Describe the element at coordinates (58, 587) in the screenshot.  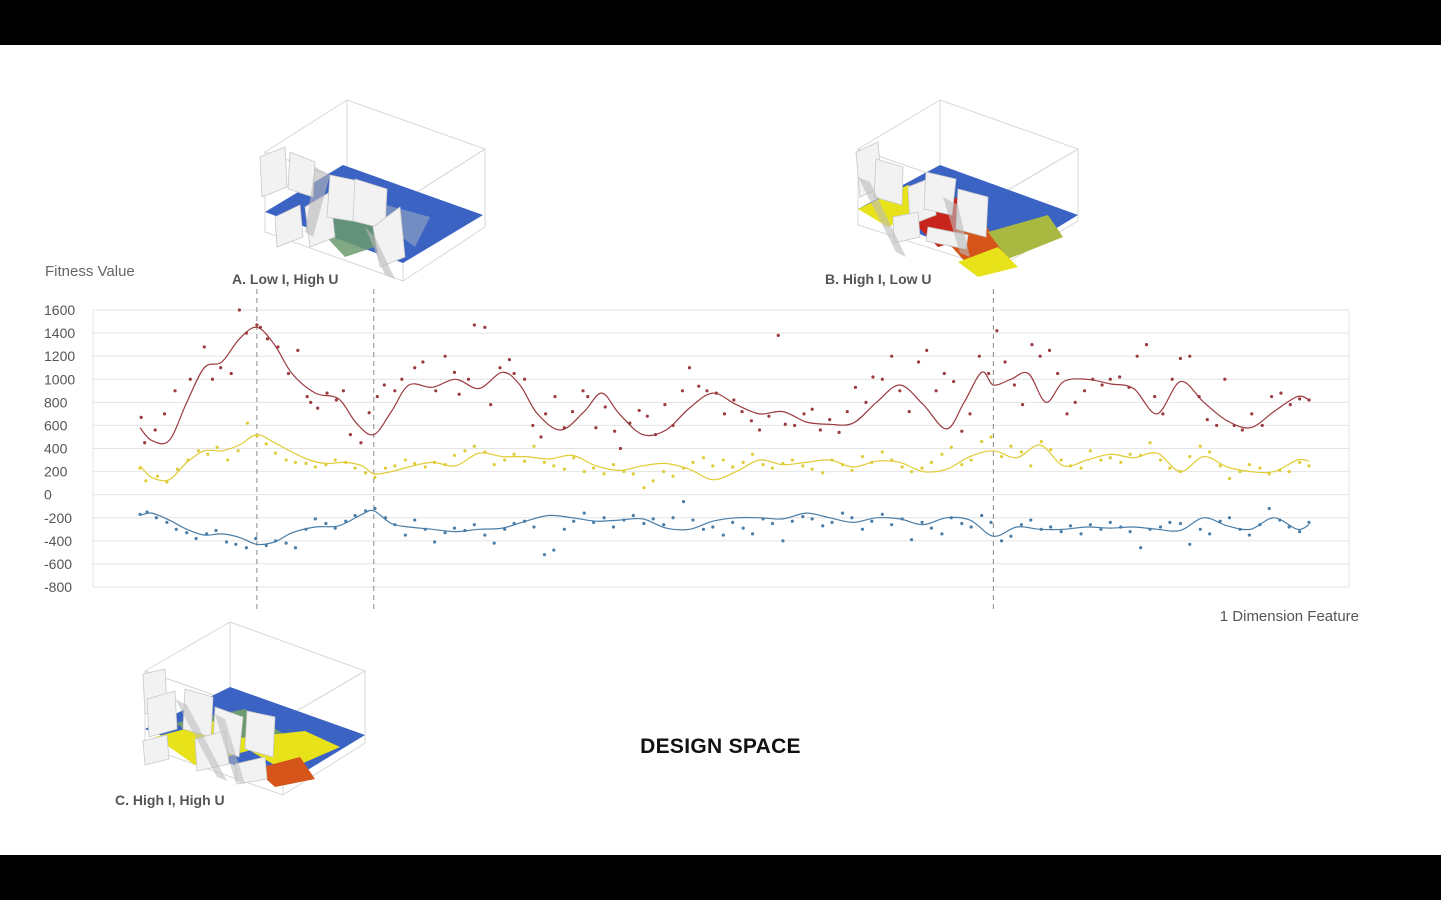
I see `y-tick-label-12: -800` at that location.